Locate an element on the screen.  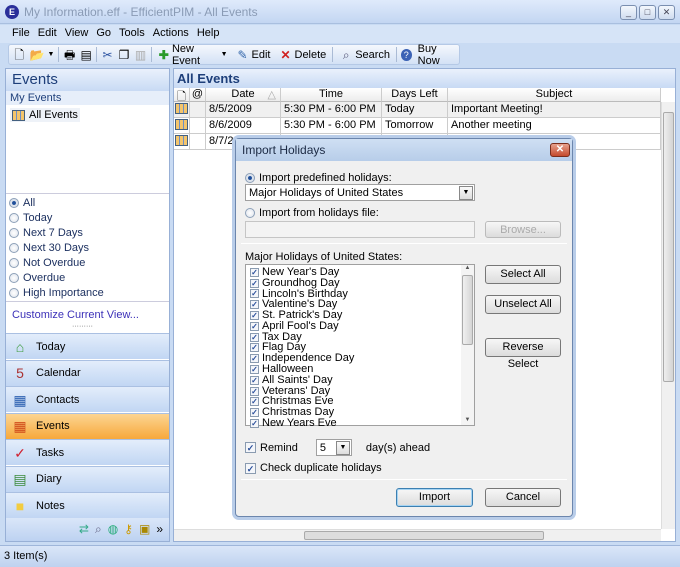
key-icon: ⚷ is located at coordinates (128, 529).